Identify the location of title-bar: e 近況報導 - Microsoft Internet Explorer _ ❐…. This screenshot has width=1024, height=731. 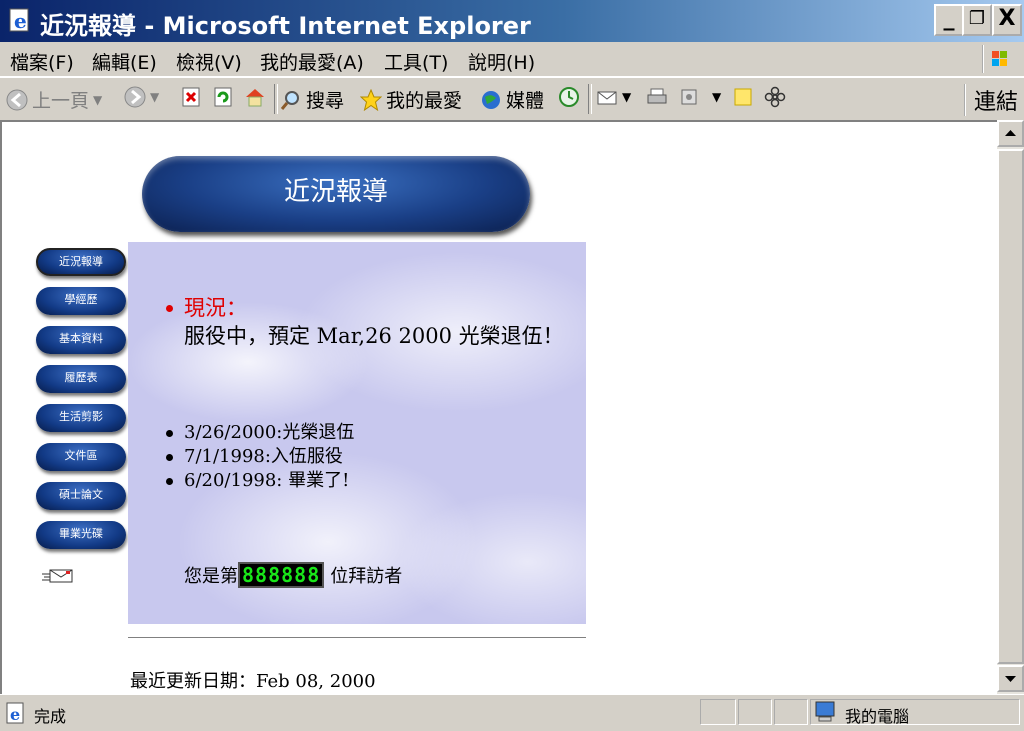
(512, 21).